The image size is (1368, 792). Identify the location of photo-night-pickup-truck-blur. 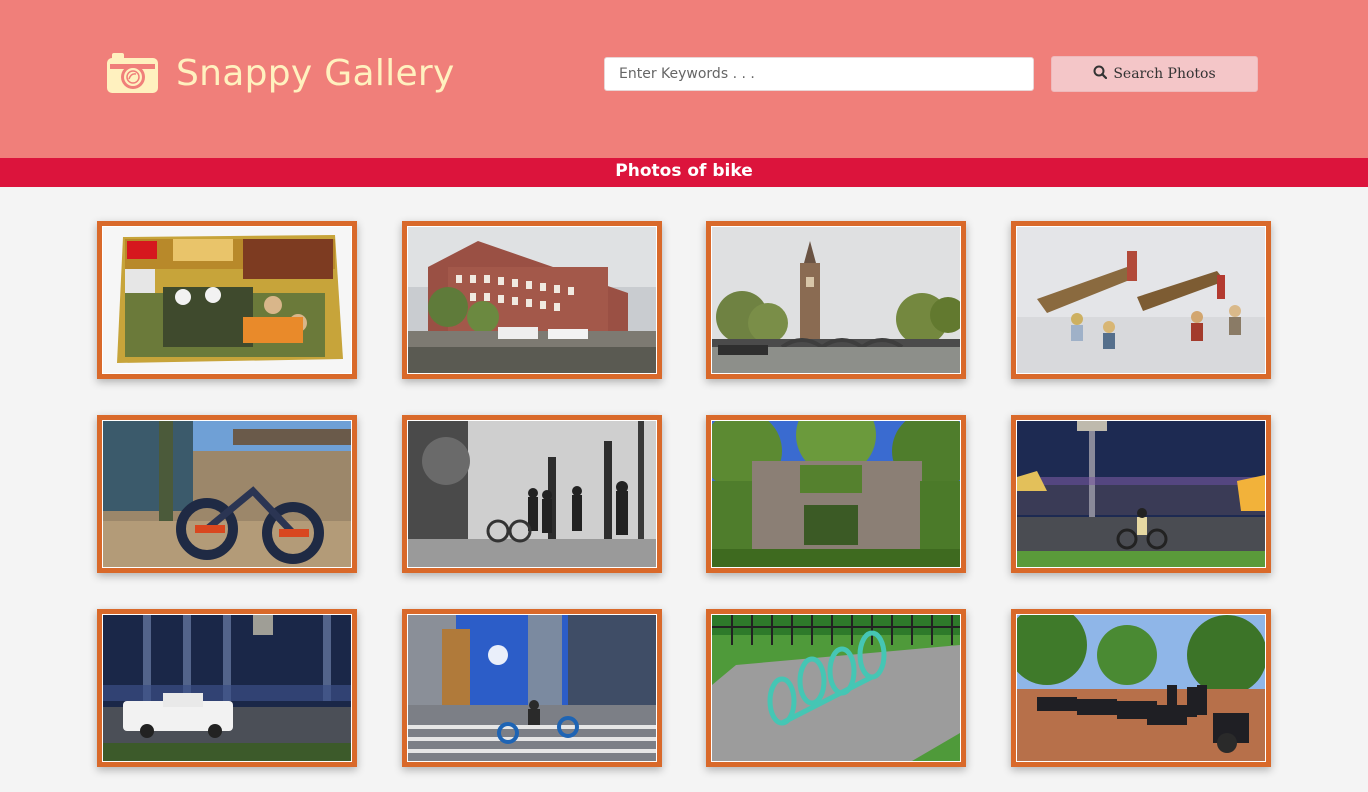
(227, 688).